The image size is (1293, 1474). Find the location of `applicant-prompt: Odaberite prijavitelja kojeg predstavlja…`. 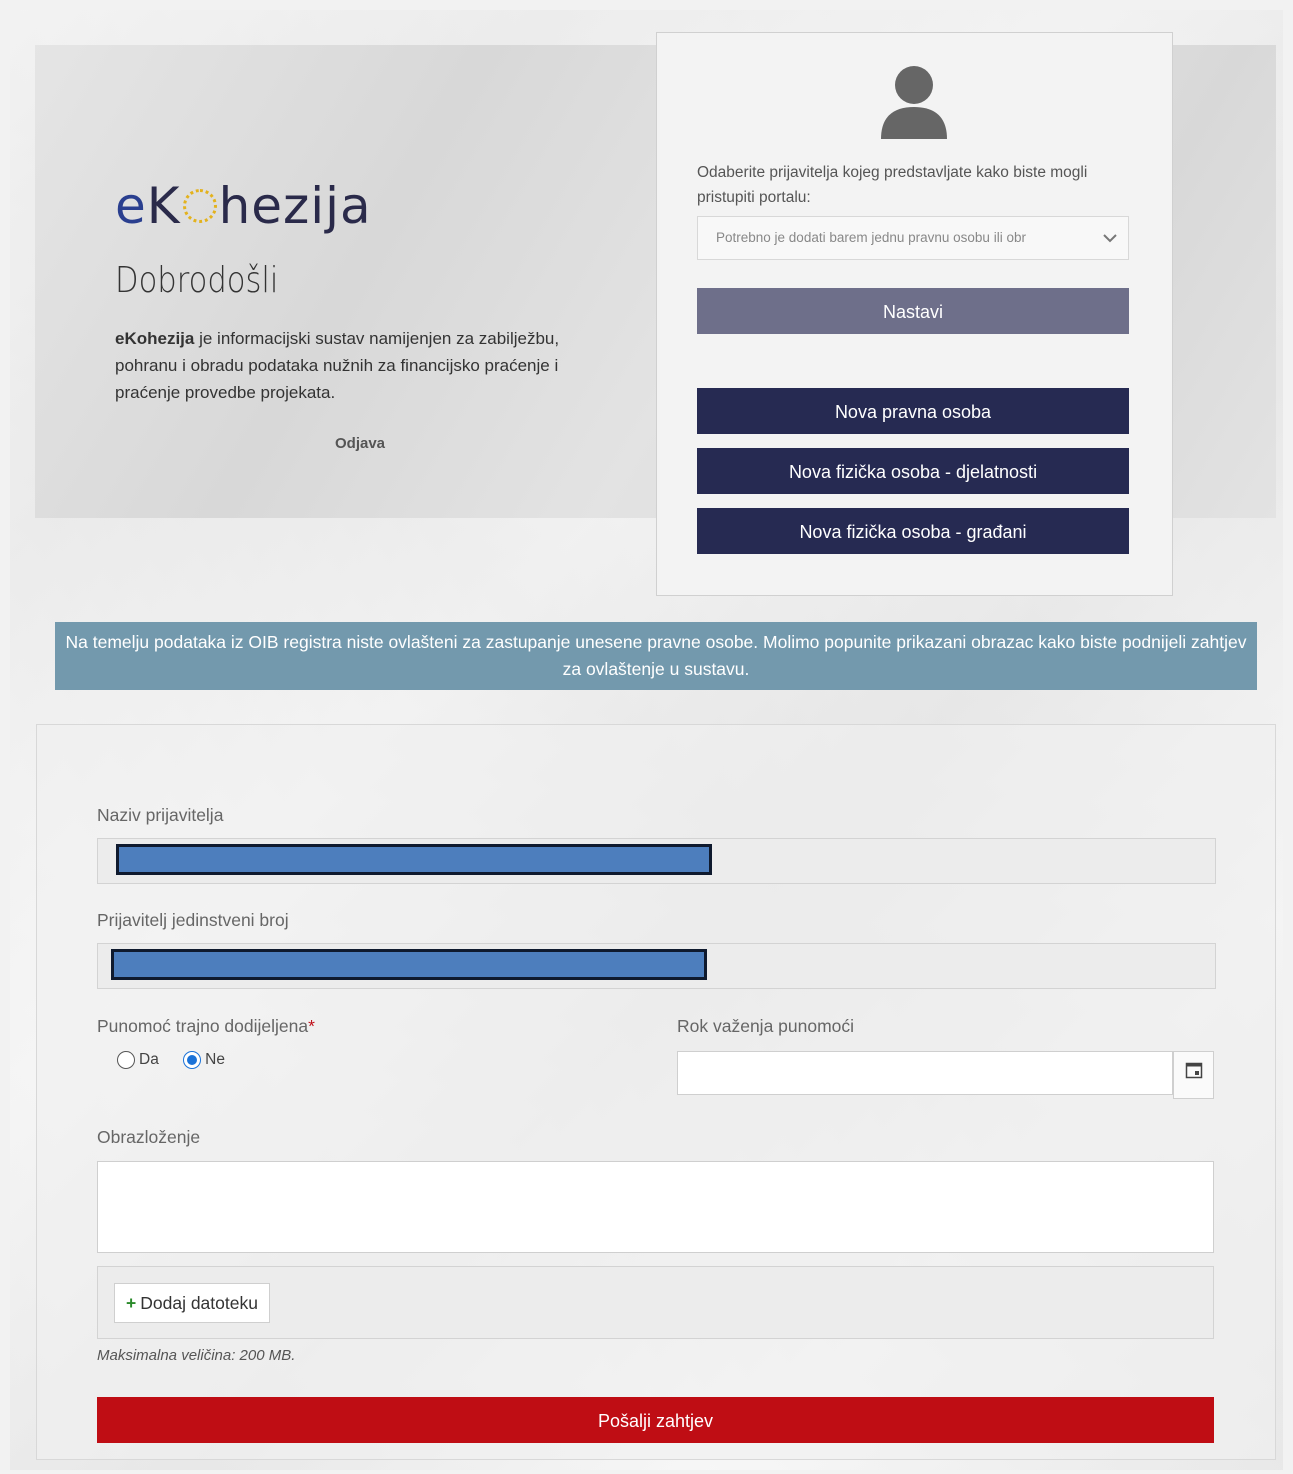

applicant-prompt: Odaberite prijavitelja kojeg predstavlja… is located at coordinates (892, 185).